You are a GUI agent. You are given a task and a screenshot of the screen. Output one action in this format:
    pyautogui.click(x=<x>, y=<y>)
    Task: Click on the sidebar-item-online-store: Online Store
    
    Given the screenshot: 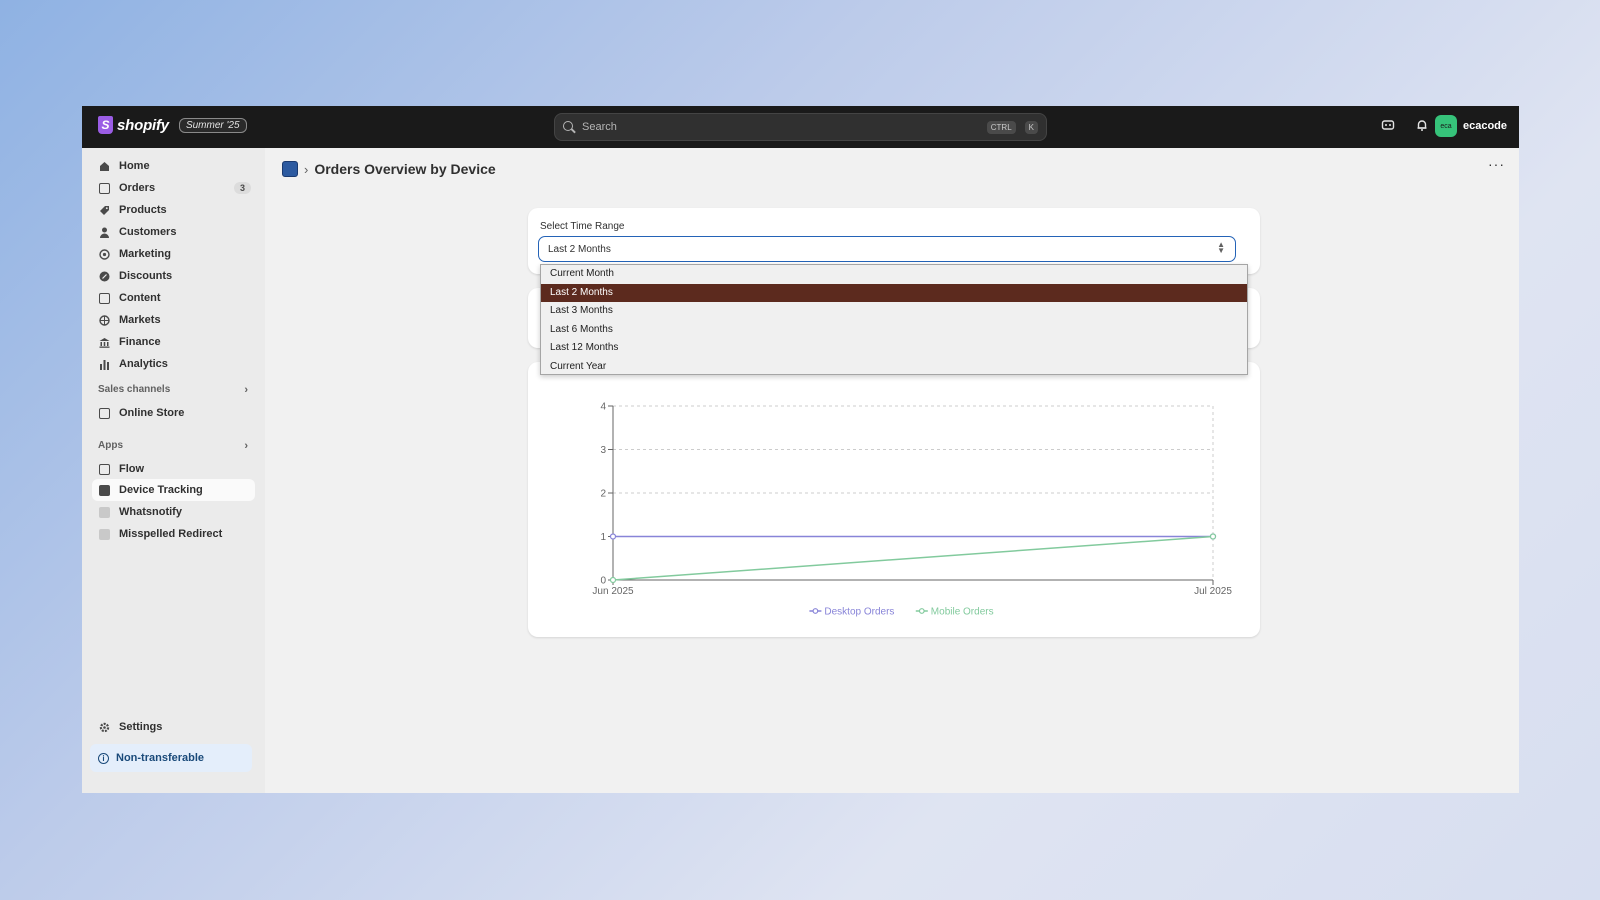 What is the action you would take?
    pyautogui.click(x=173, y=413)
    